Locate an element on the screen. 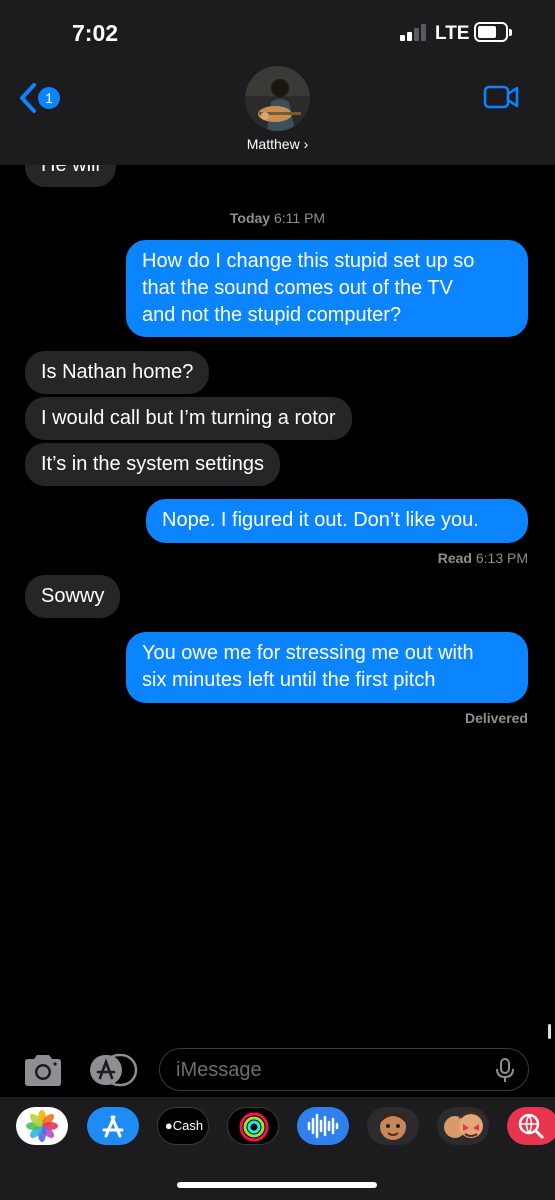 This screenshot has width=555, height=1200. message-bubble-incoming: It’s in the system settings is located at coordinates (153, 464).